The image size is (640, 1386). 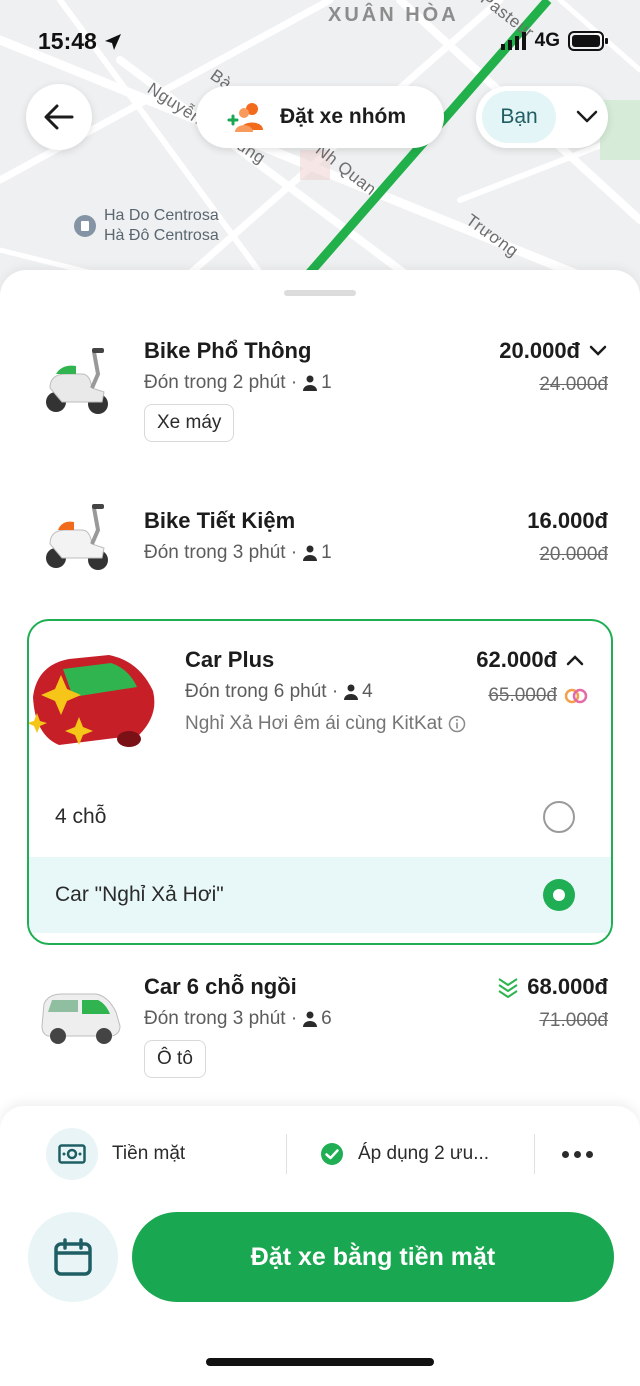 What do you see at coordinates (573, 1020) in the screenshot?
I see `ride-old-price: 71.000đ` at bounding box center [573, 1020].